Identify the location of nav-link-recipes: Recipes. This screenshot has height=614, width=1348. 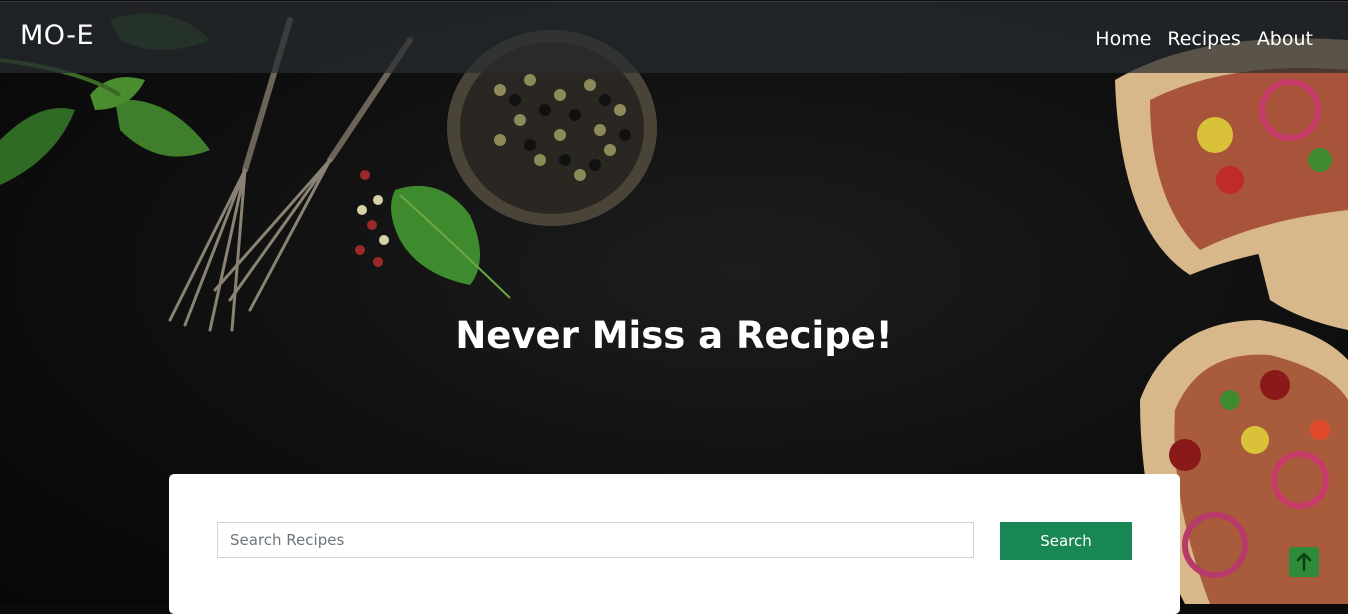
(1203, 39).